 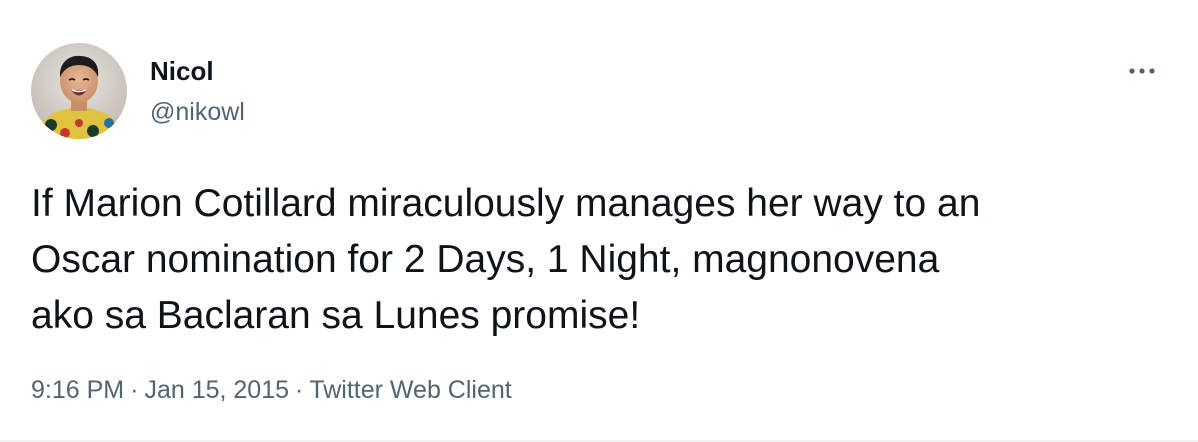 I want to click on tweet-metadata: 9:16 PM · Jan 15, 2015 · Twitter Web Client, so click(x=271, y=390).